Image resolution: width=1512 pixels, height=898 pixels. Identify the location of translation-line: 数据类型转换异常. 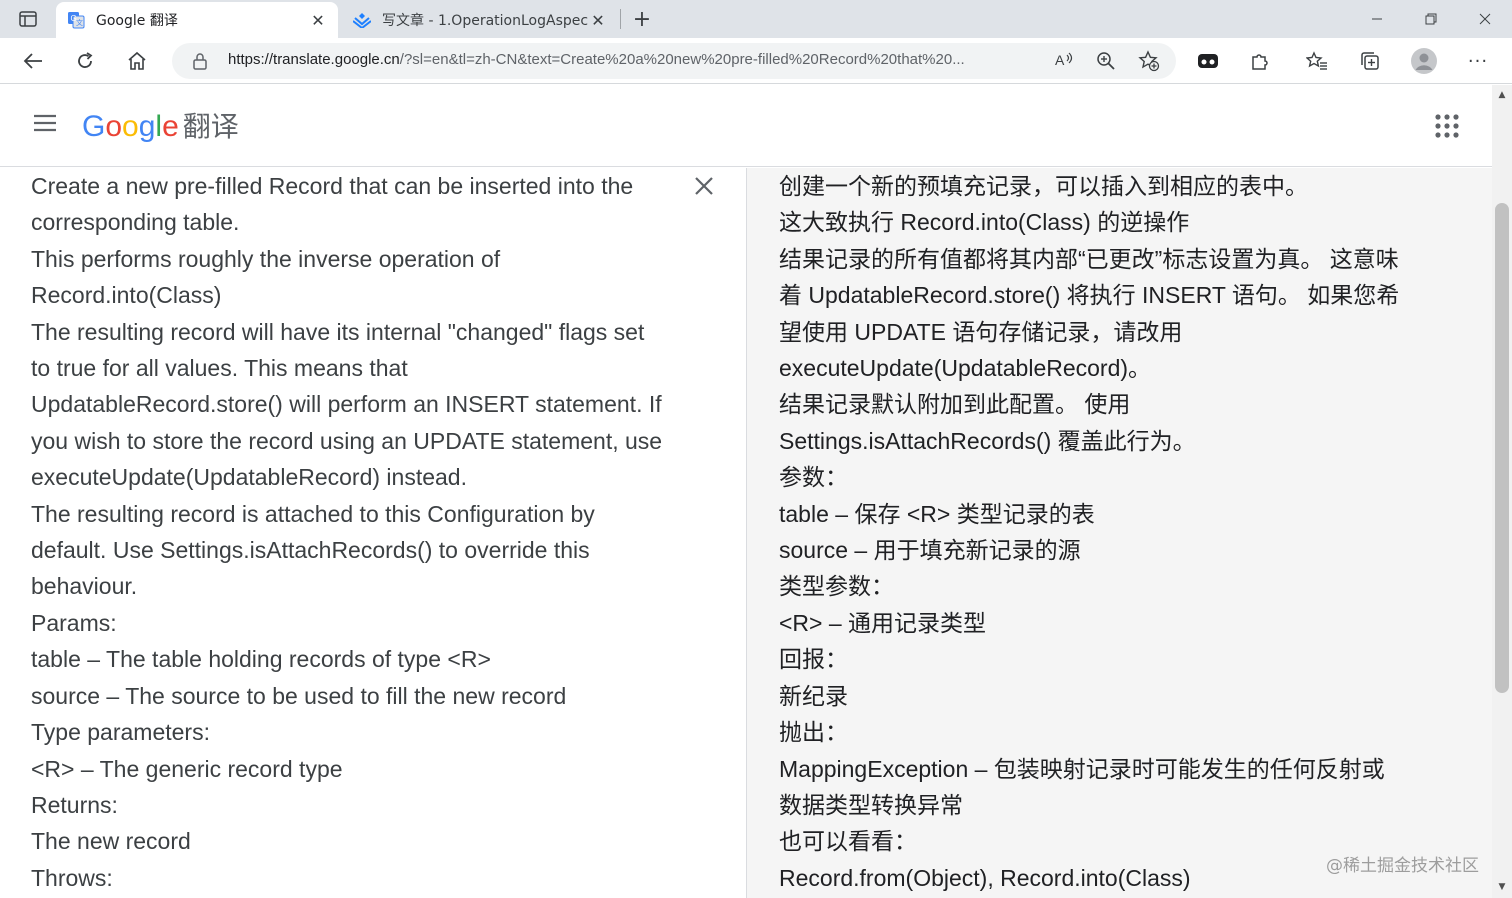
(871, 804).